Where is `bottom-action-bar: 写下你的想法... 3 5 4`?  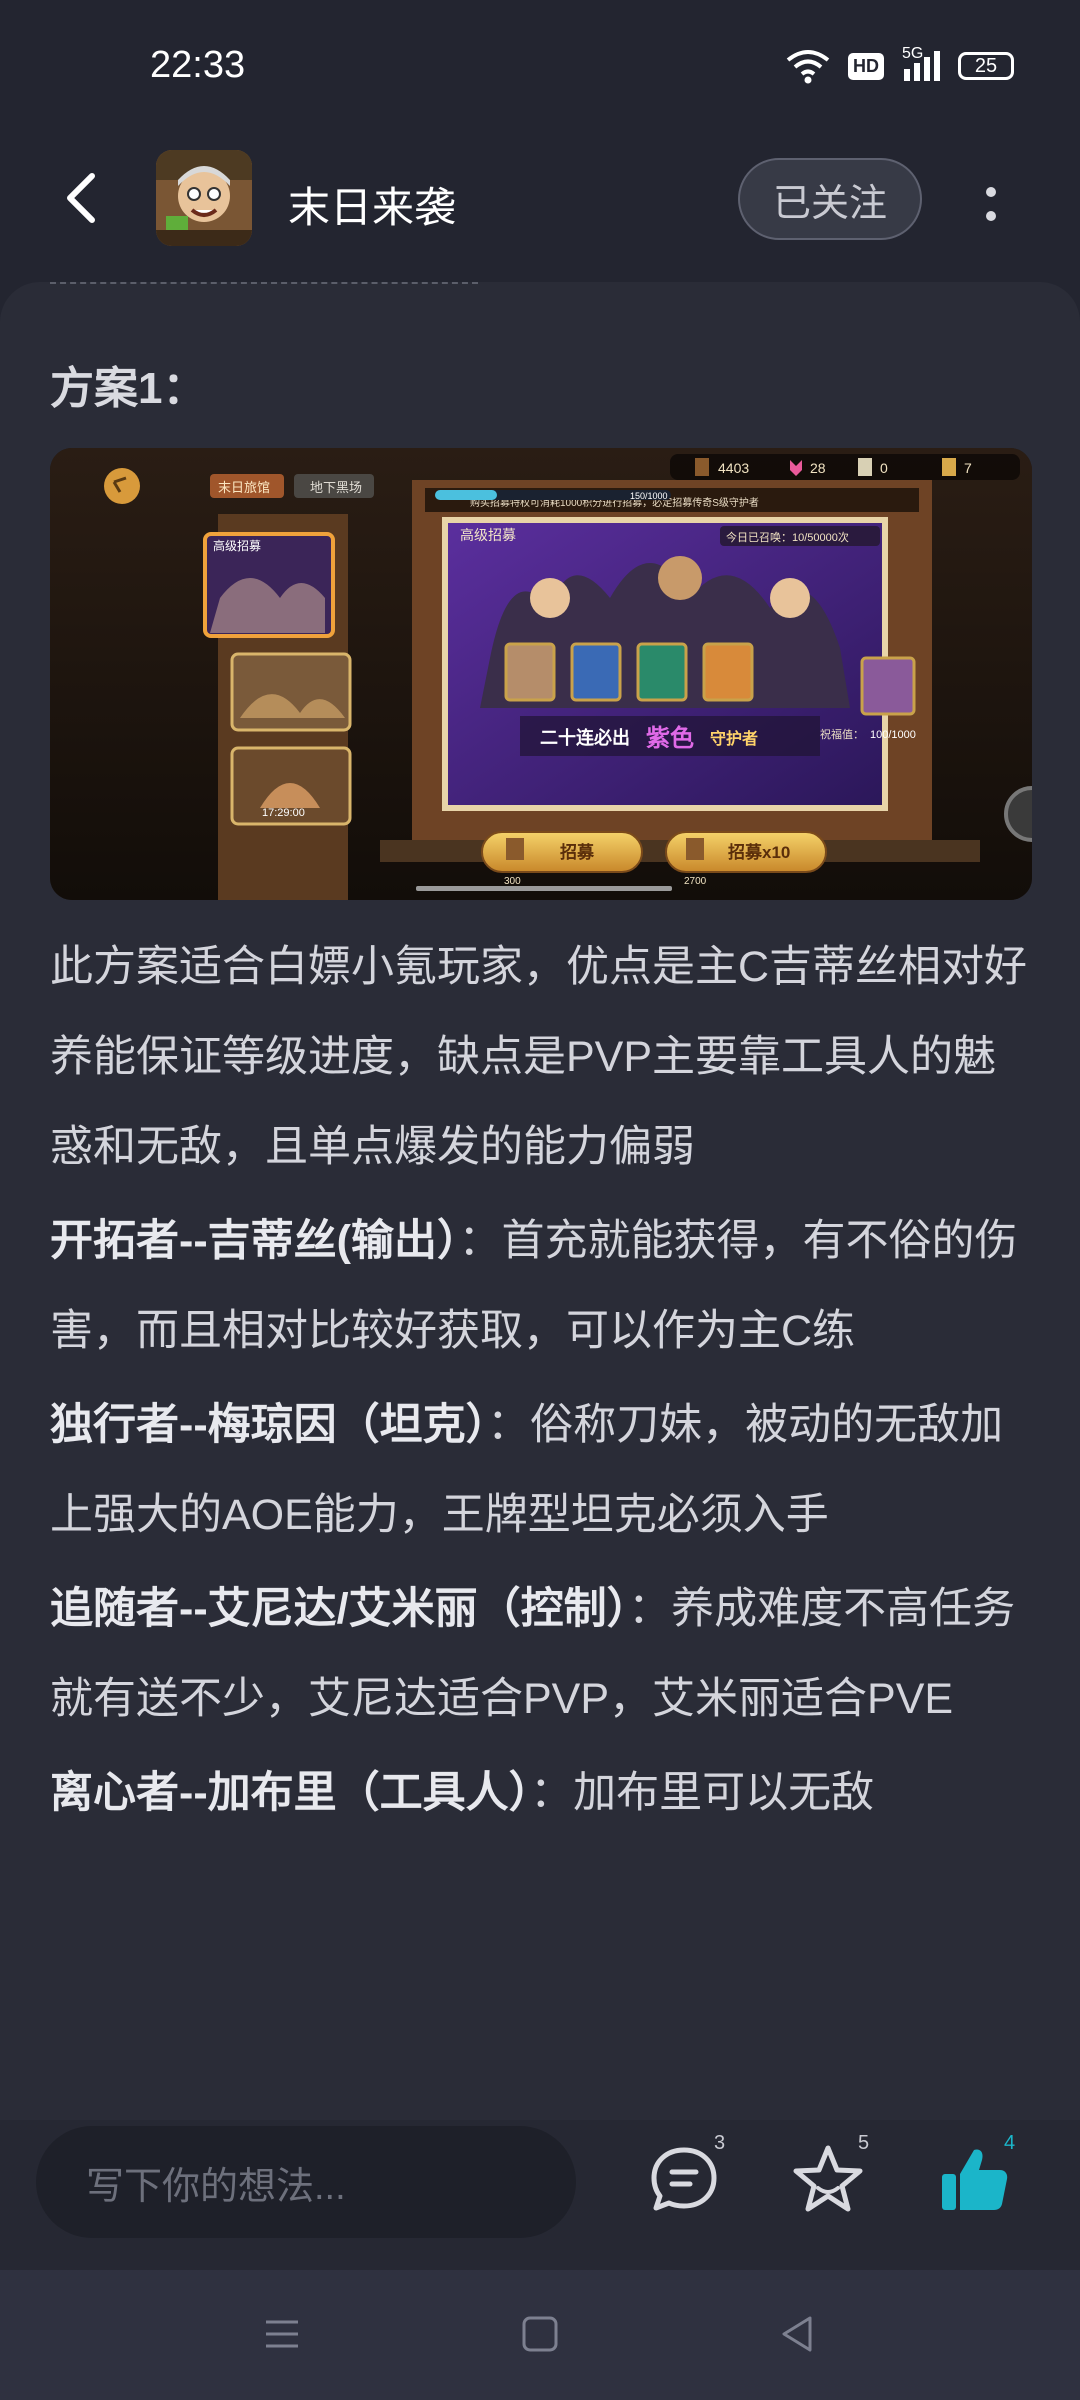
bottom-action-bar: 写下你的想法... 3 5 4 is located at coordinates (540, 2195).